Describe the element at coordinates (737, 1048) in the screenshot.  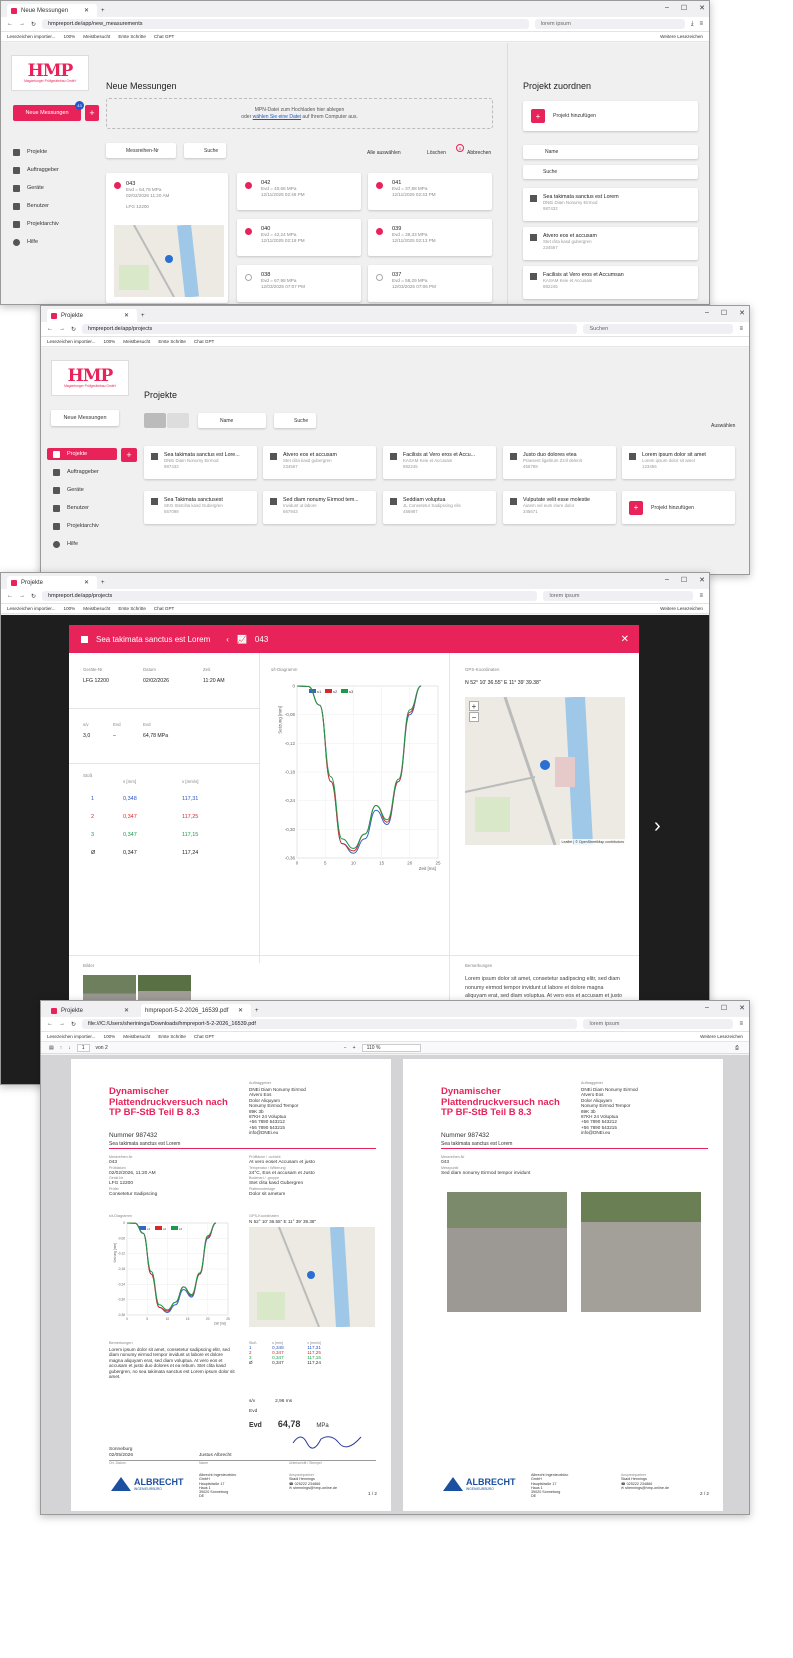
I see `print-icon: ⎙` at that location.